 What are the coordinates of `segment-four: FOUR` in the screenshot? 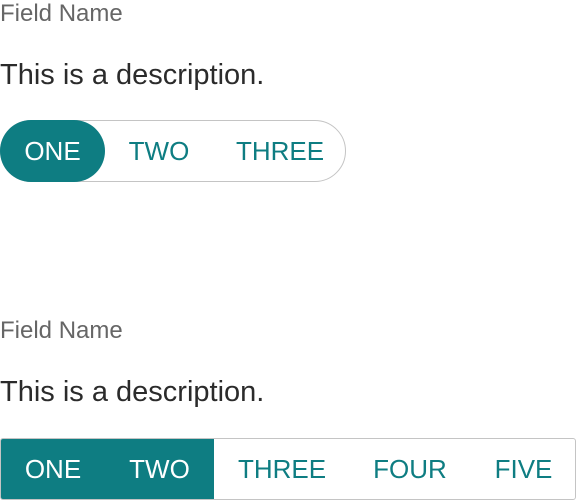 It's located at (410, 469).